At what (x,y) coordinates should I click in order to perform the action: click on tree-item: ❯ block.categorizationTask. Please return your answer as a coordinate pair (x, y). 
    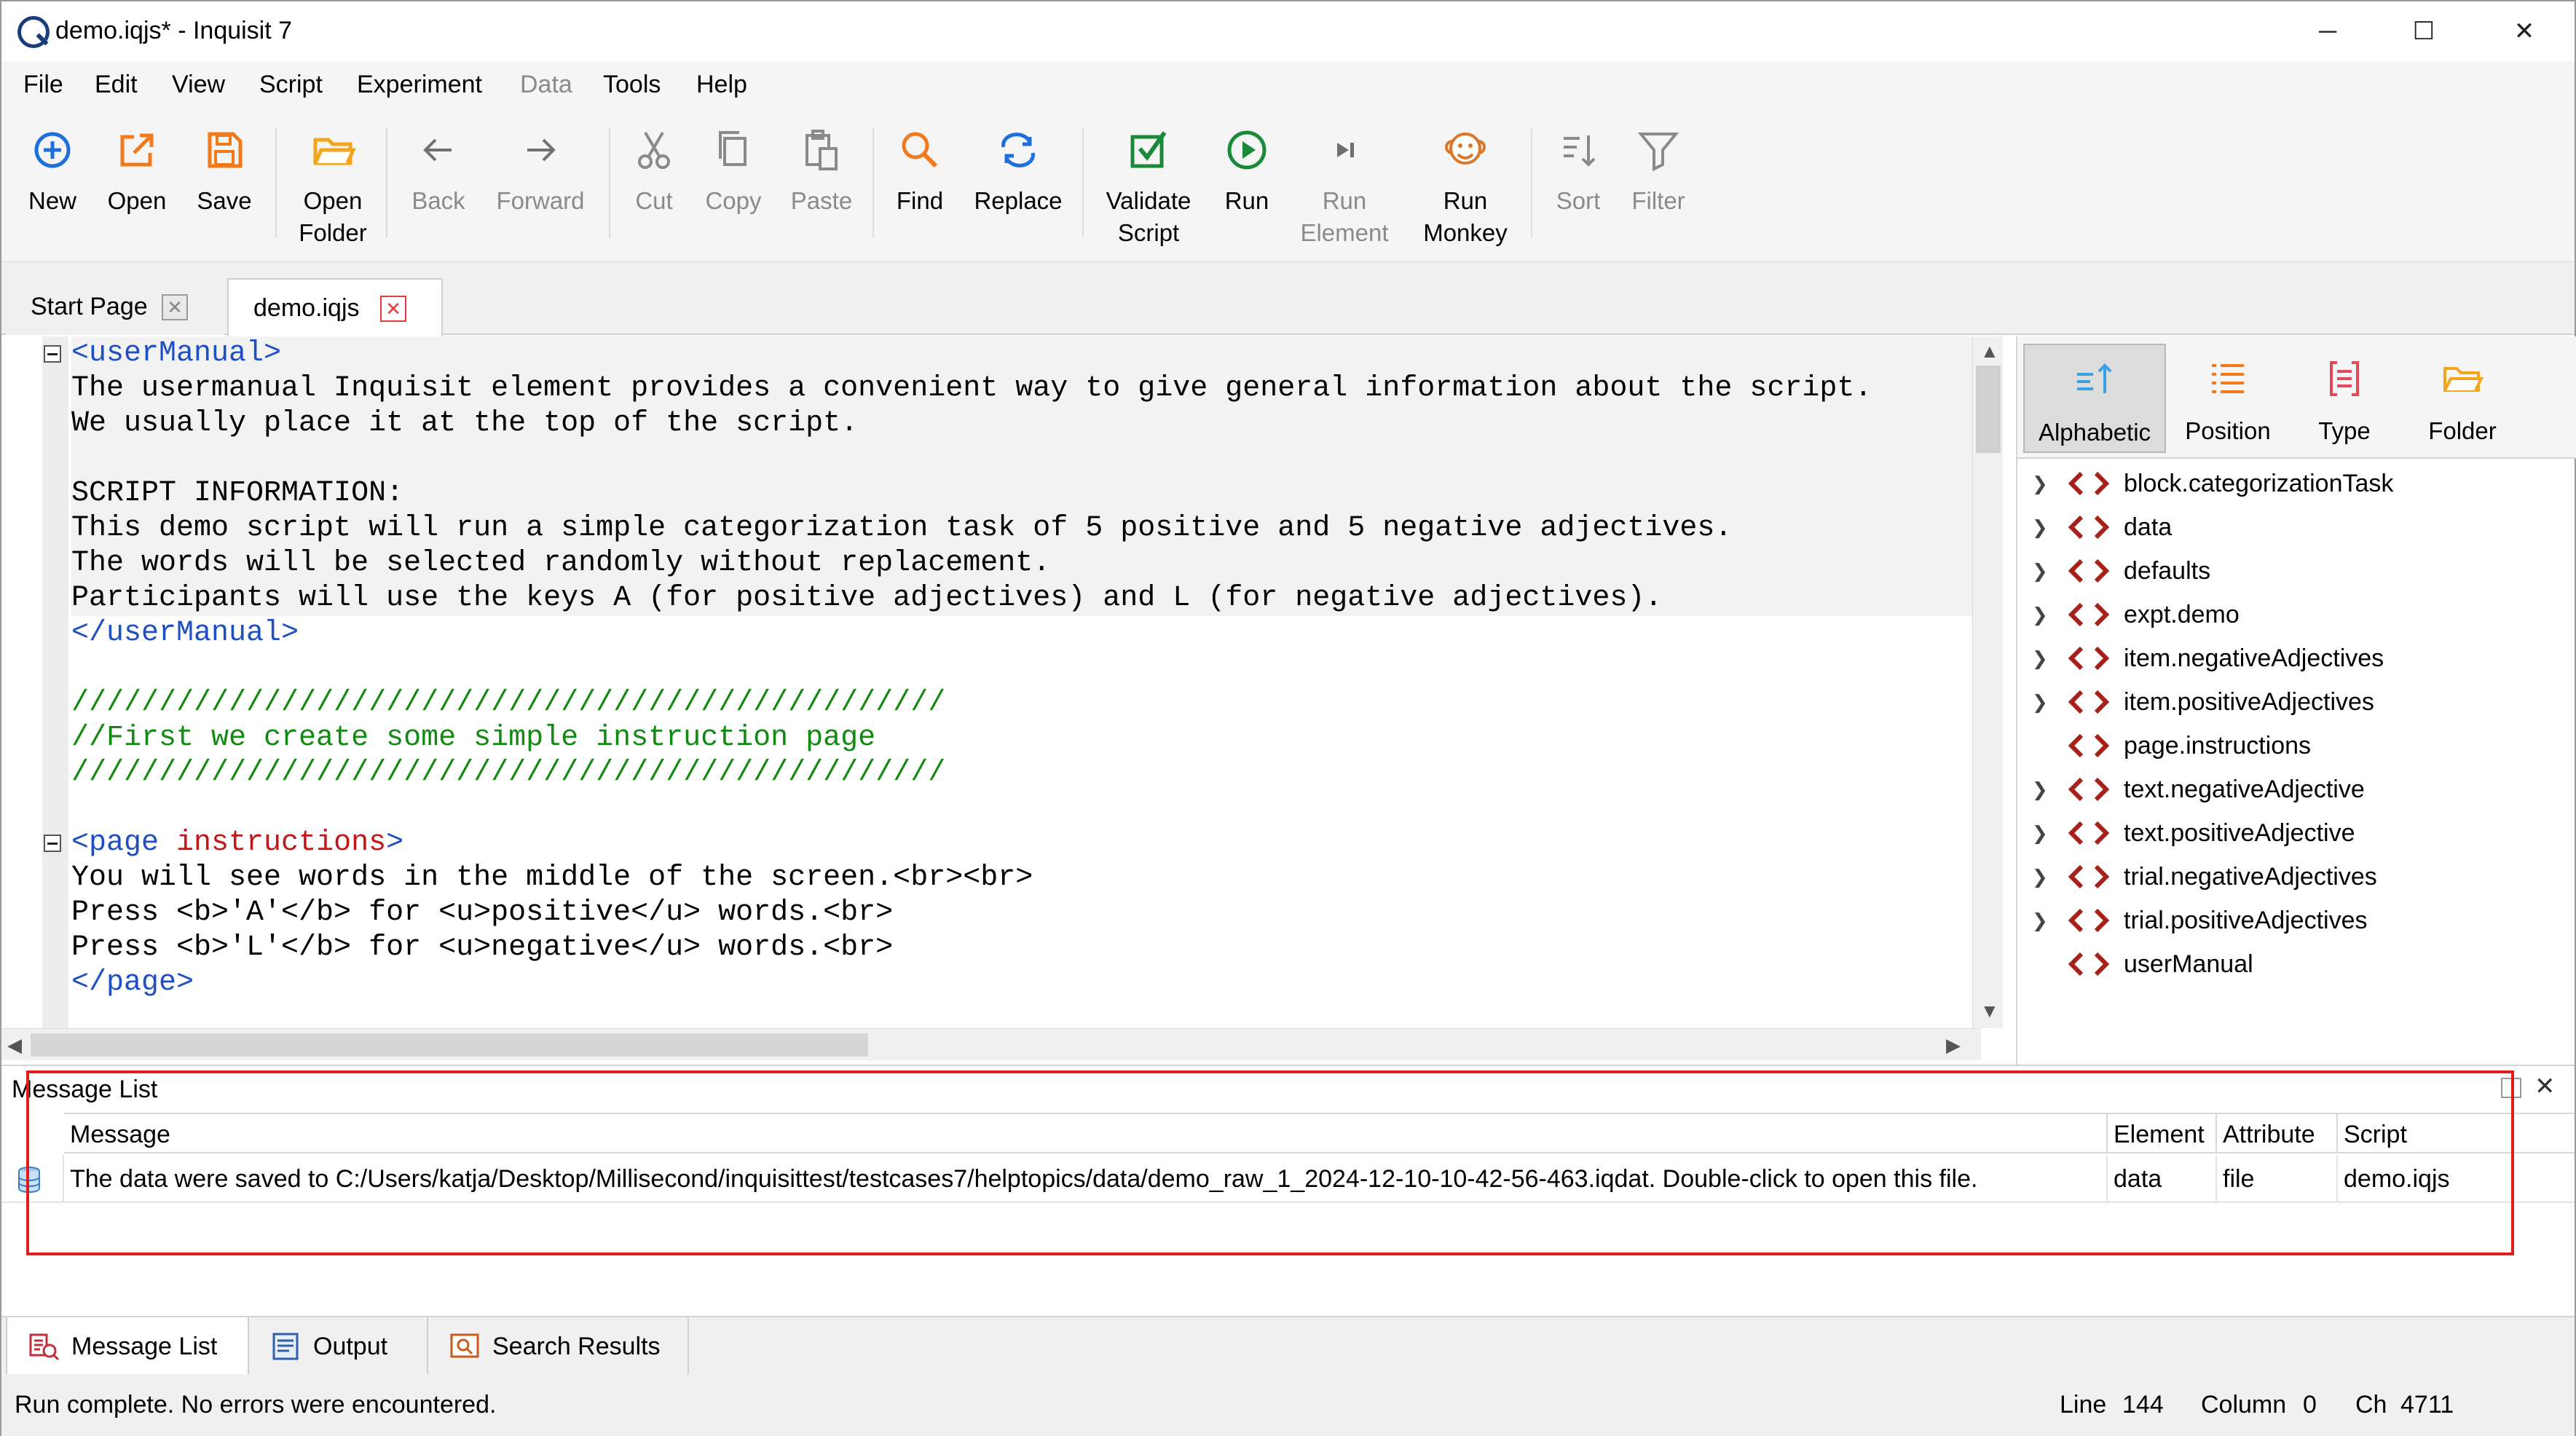
    Looking at the image, I should click on (2294, 483).